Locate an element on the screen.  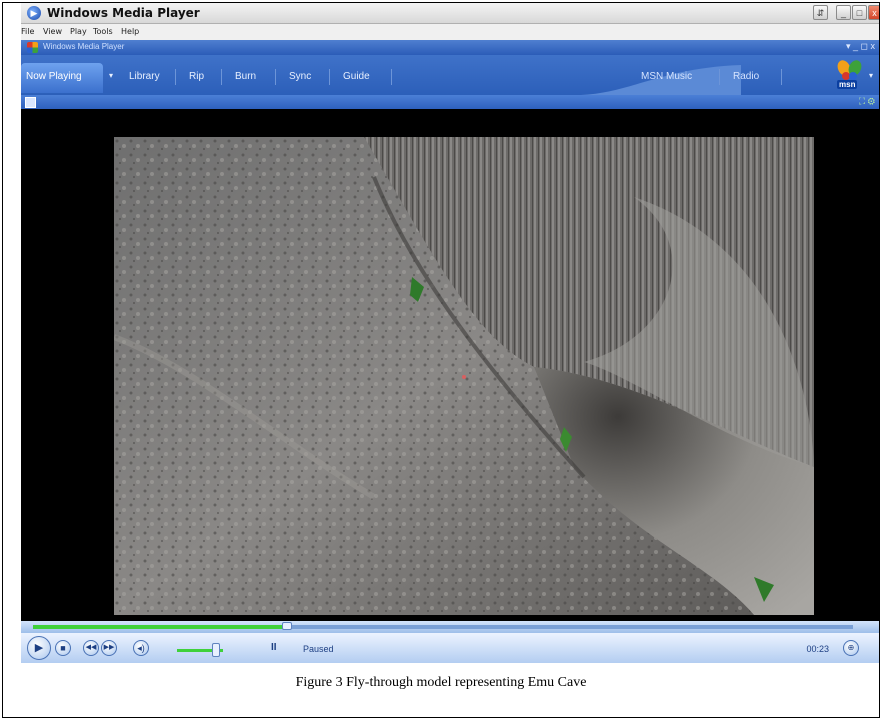
now-playing-options-icon is located at coordinates (30, 102).